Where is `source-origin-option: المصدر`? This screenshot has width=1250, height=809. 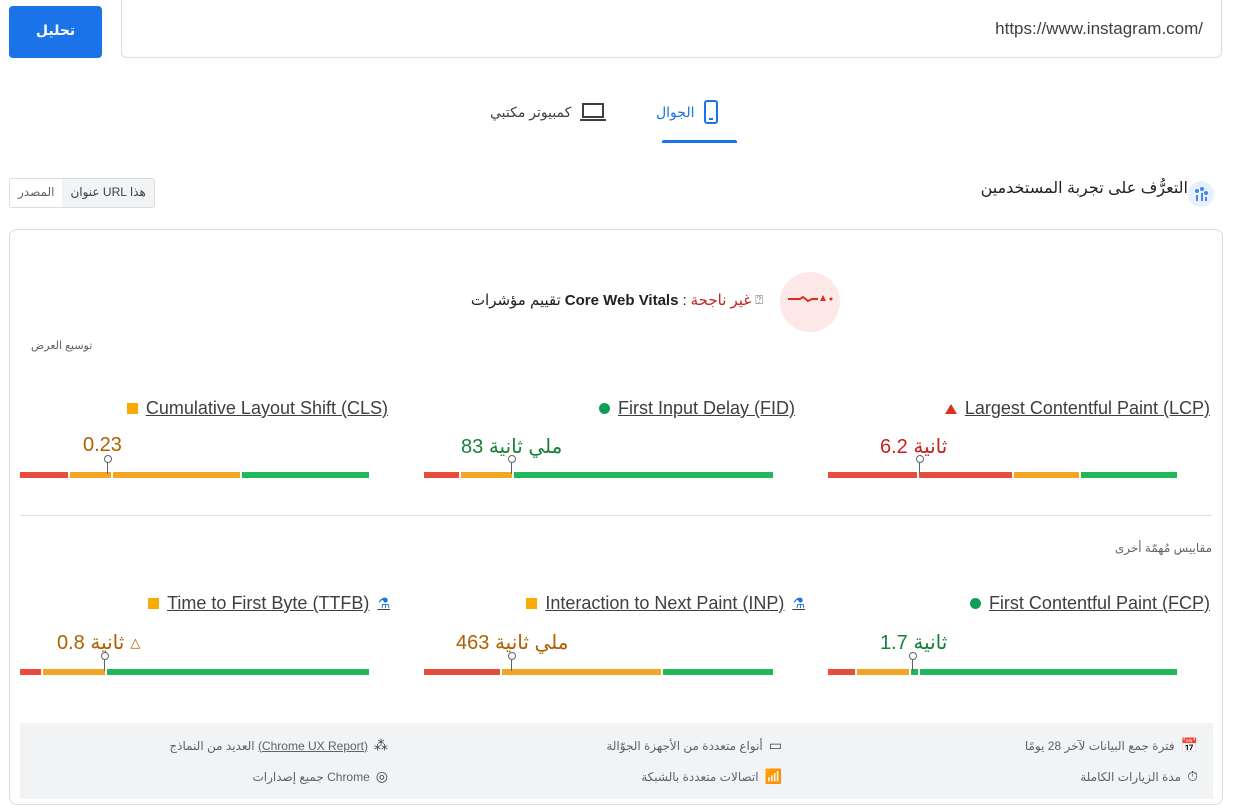
source-origin-option: المصدر is located at coordinates (36, 193).